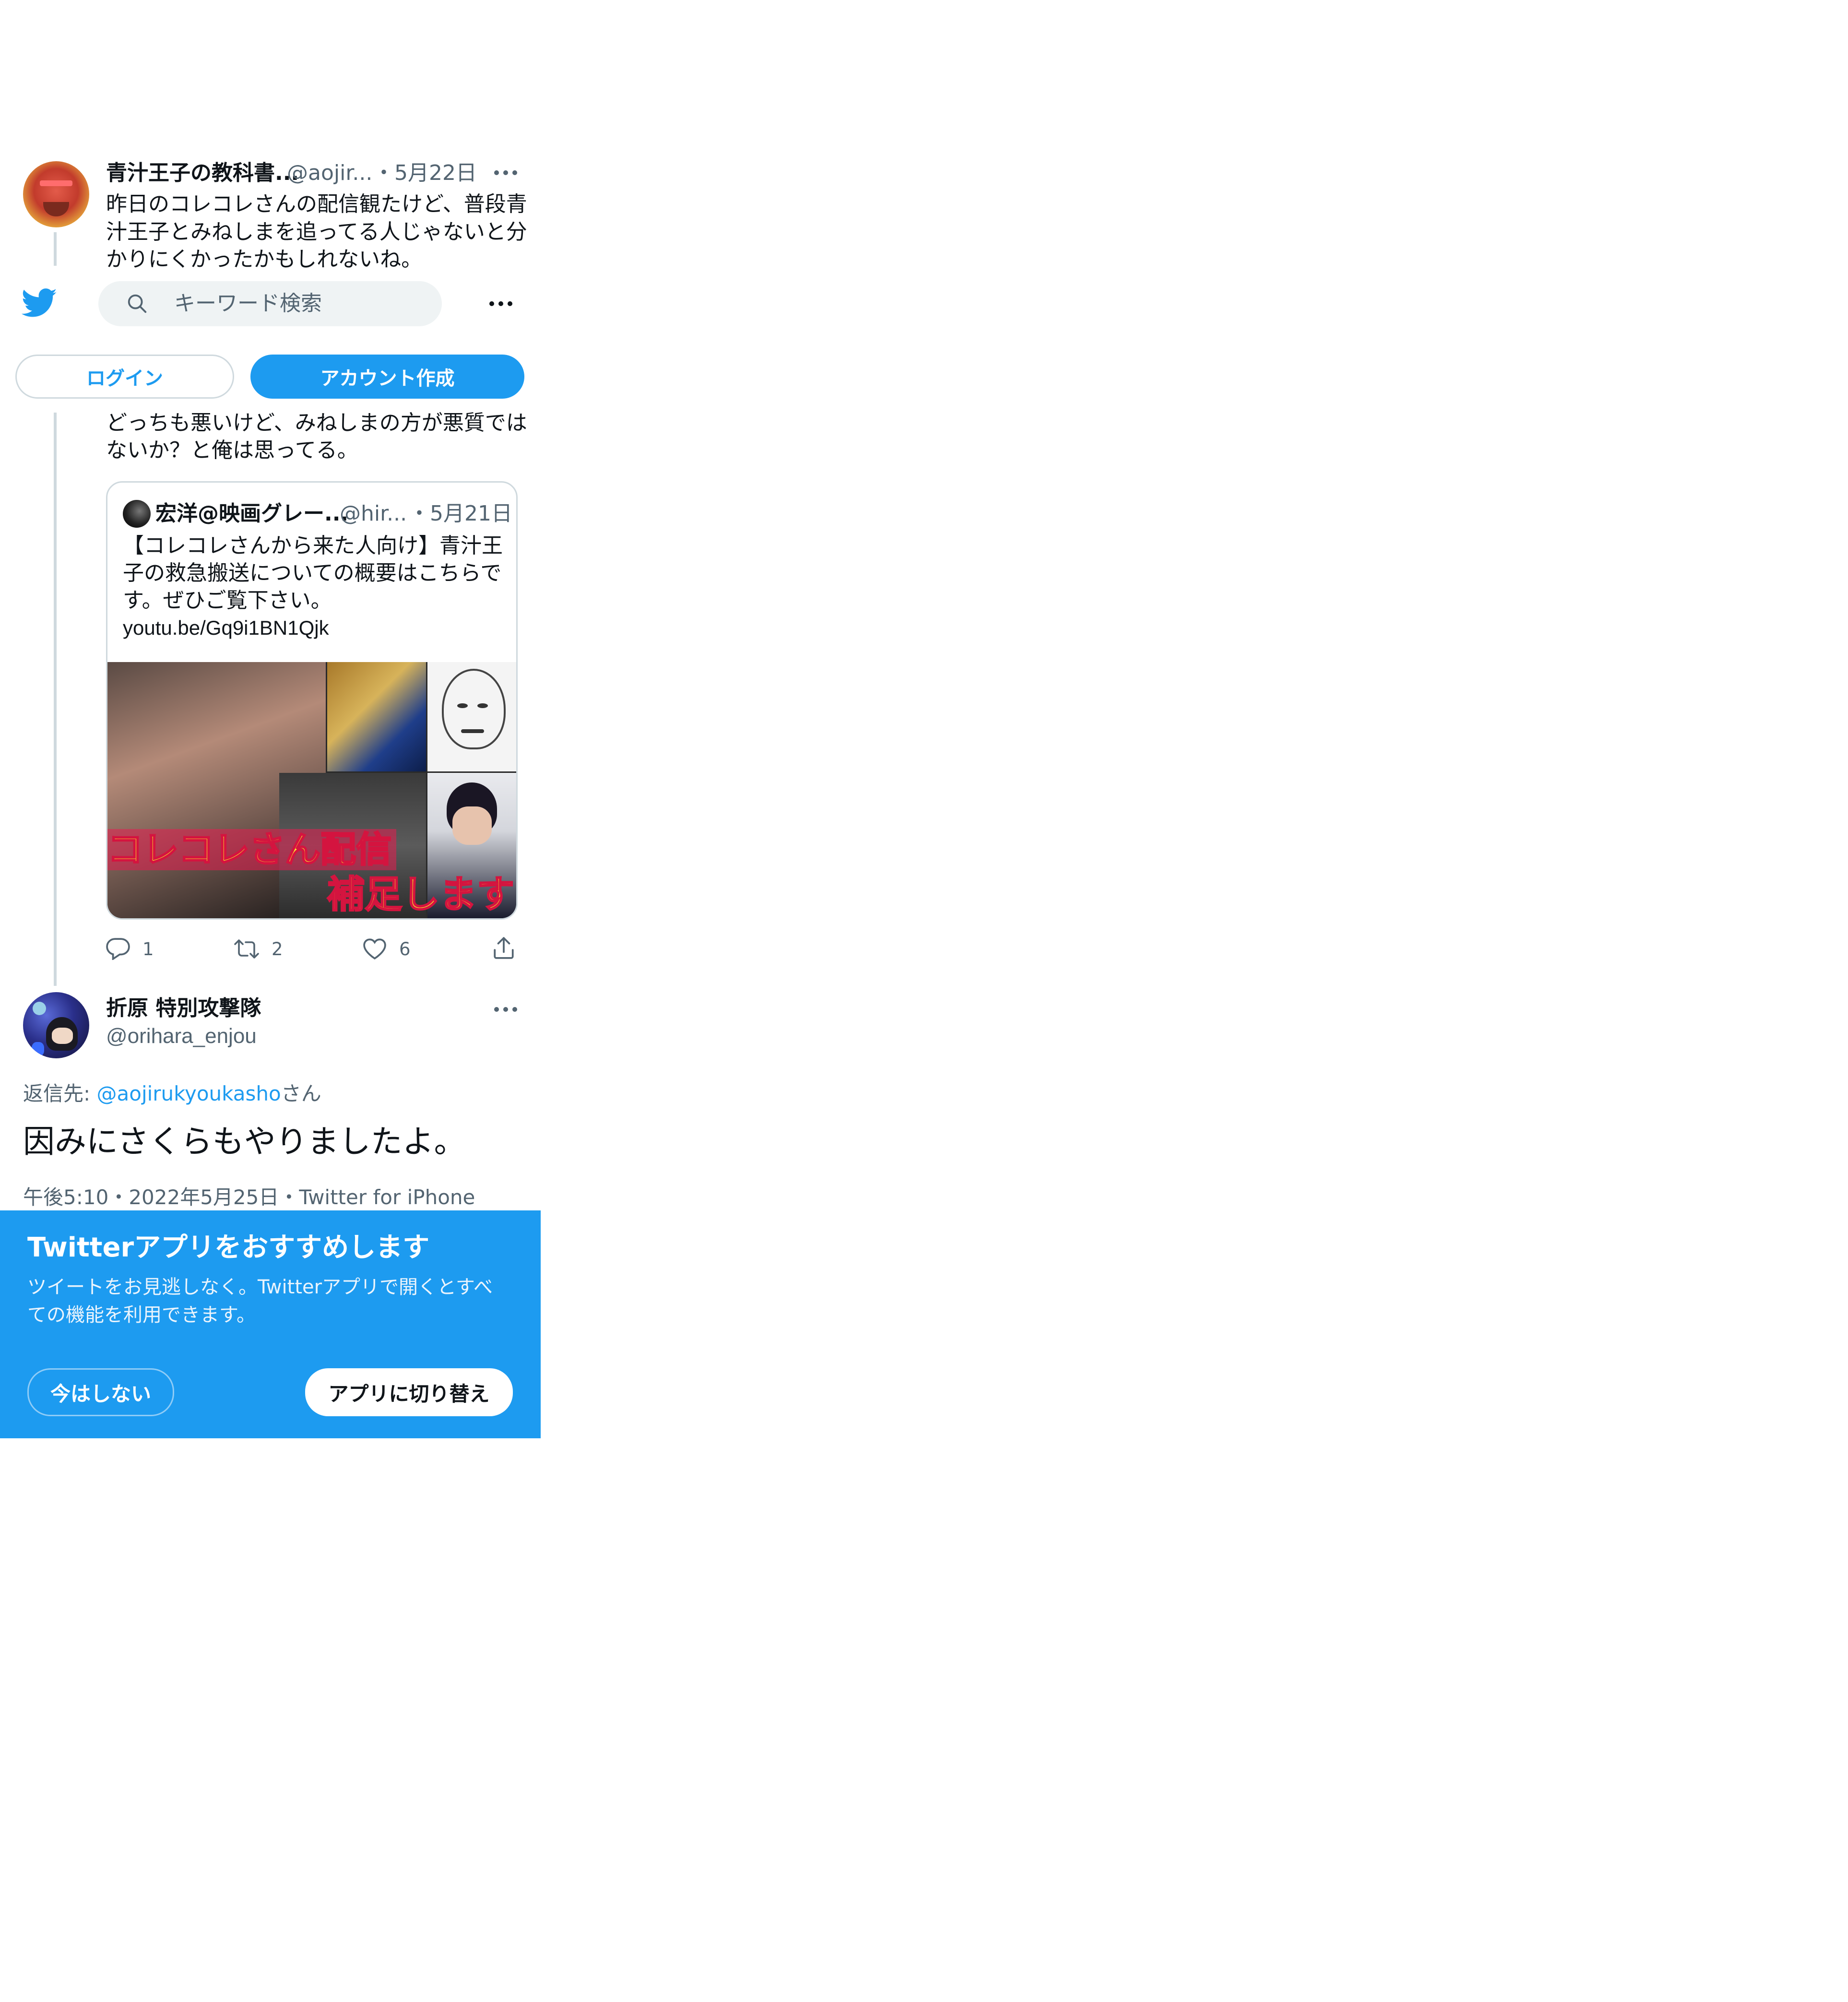  What do you see at coordinates (249, 1197) in the screenshot?
I see `main-tweet-meta: 午後5:10・2022年5月25日・Twitter for iPhone` at bounding box center [249, 1197].